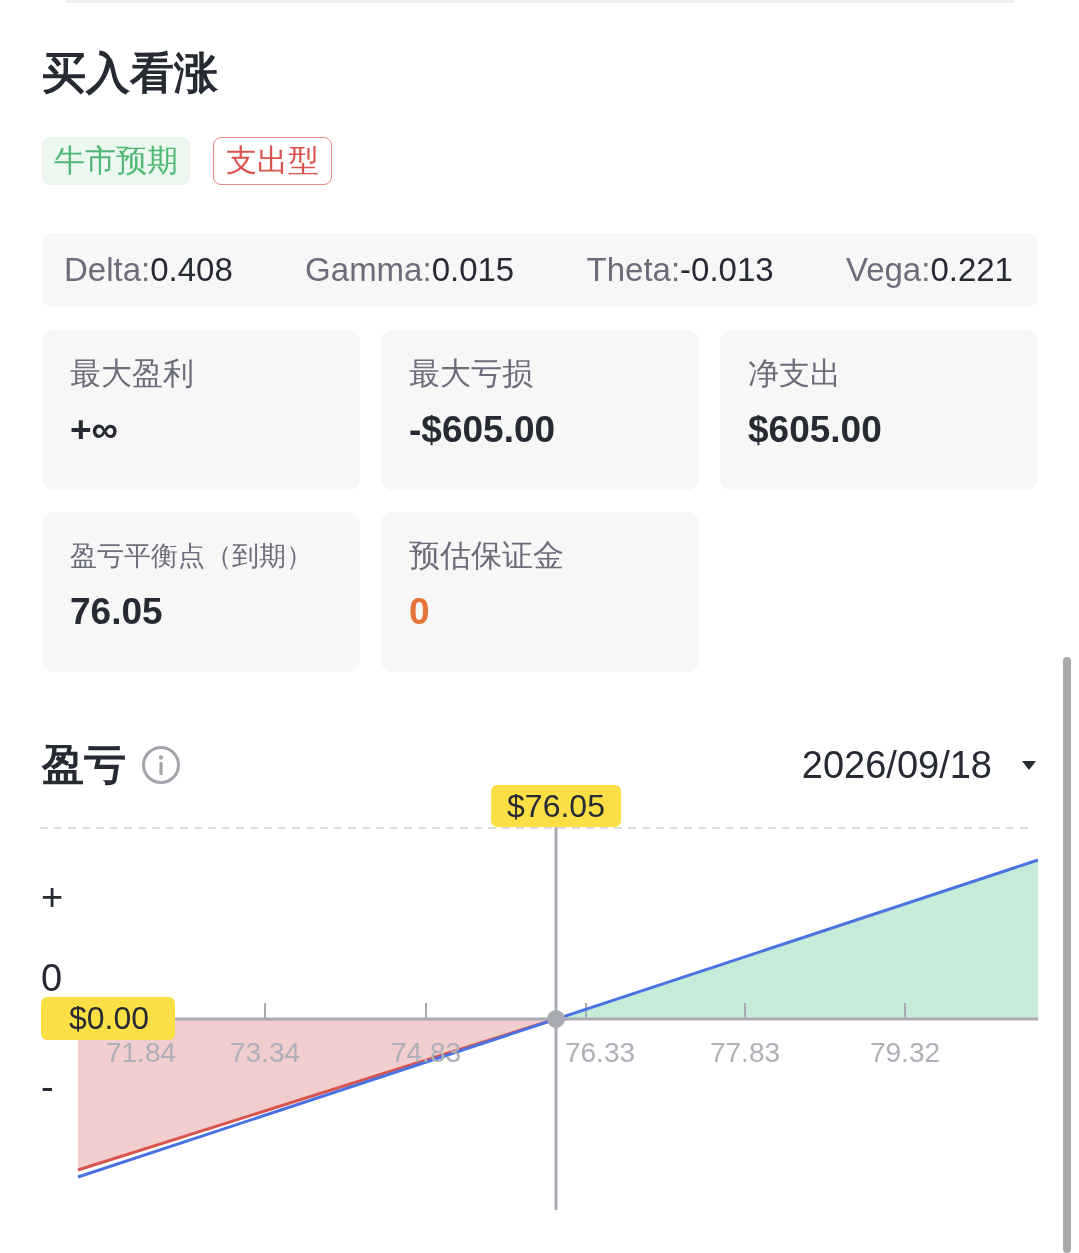 This screenshot has height=1253, width=1079. Describe the element at coordinates (52, 897) in the screenshot. I see `y-axis-label: +` at that location.